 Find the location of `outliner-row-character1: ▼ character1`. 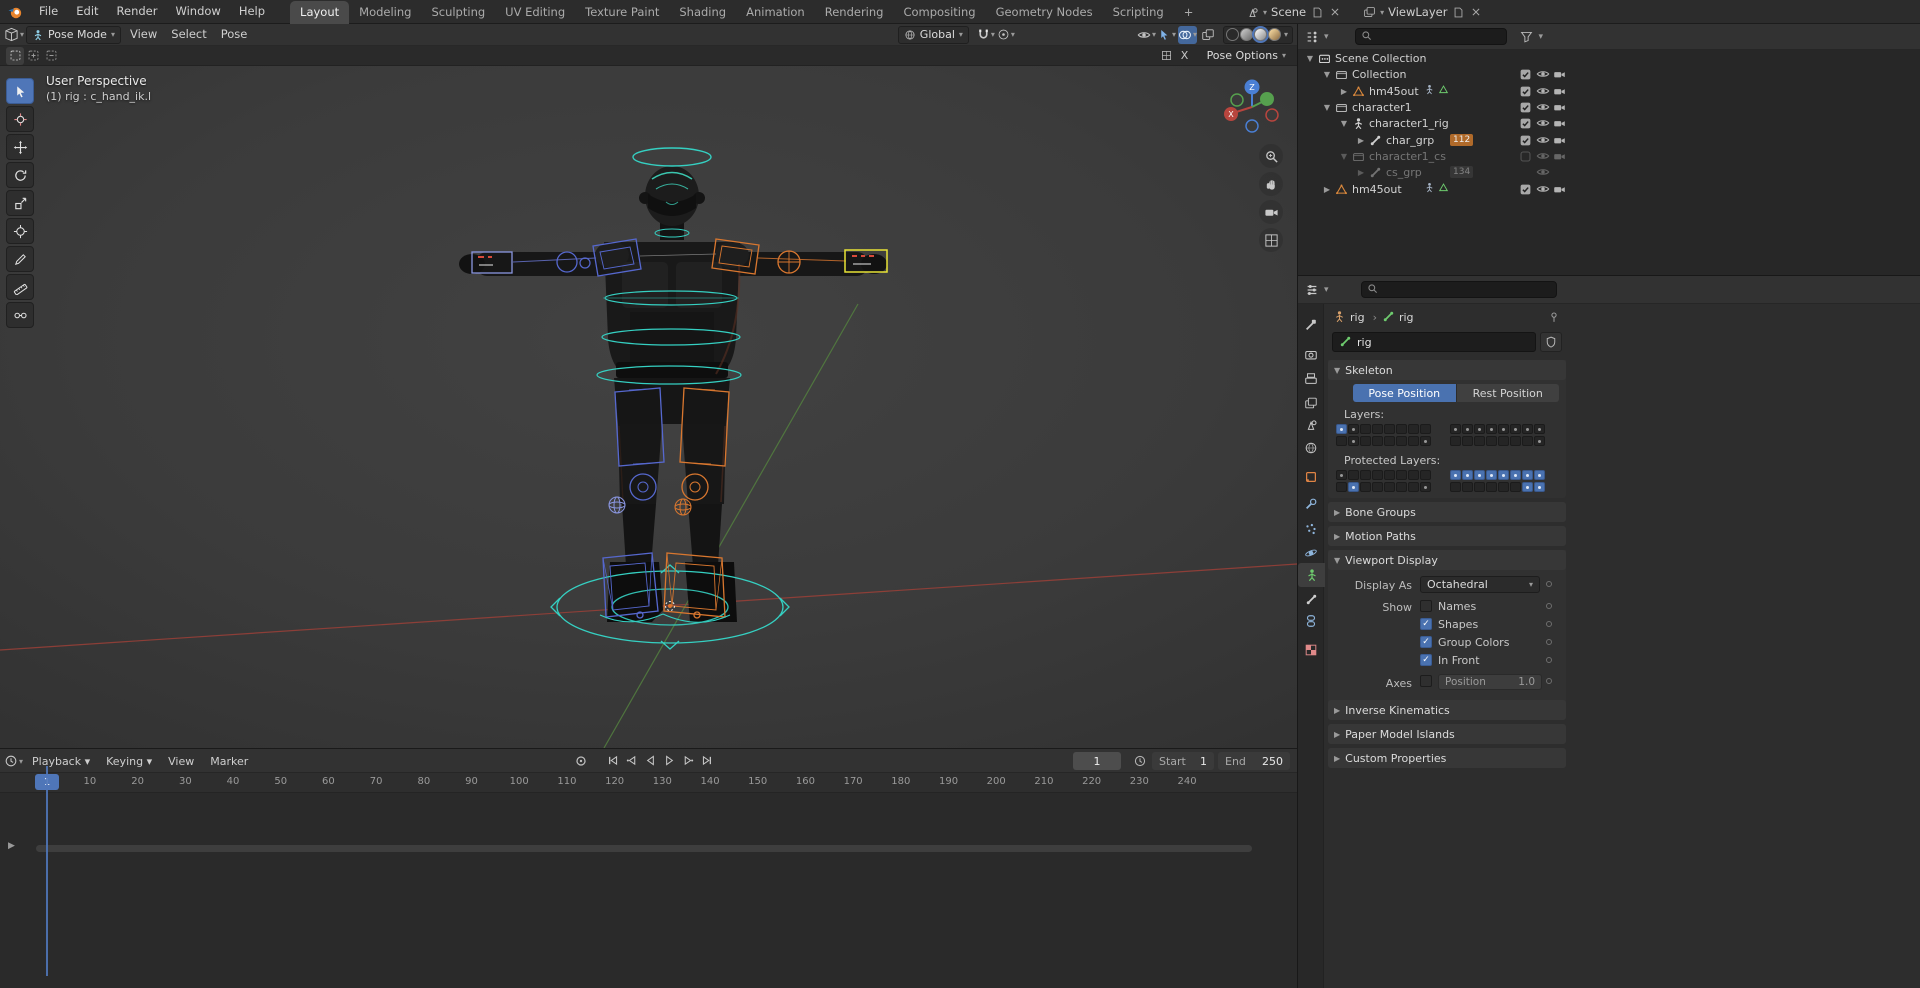

outliner-row-character1: ▼ character1 is located at coordinates (1609, 107).